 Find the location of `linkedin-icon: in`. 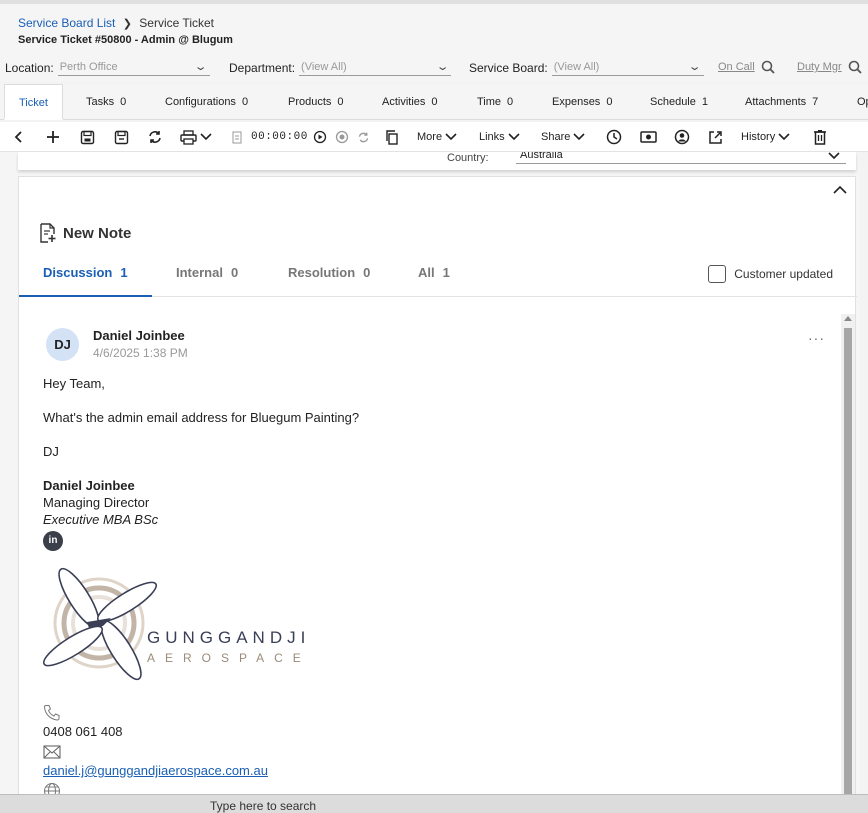

linkedin-icon: in is located at coordinates (53, 541).